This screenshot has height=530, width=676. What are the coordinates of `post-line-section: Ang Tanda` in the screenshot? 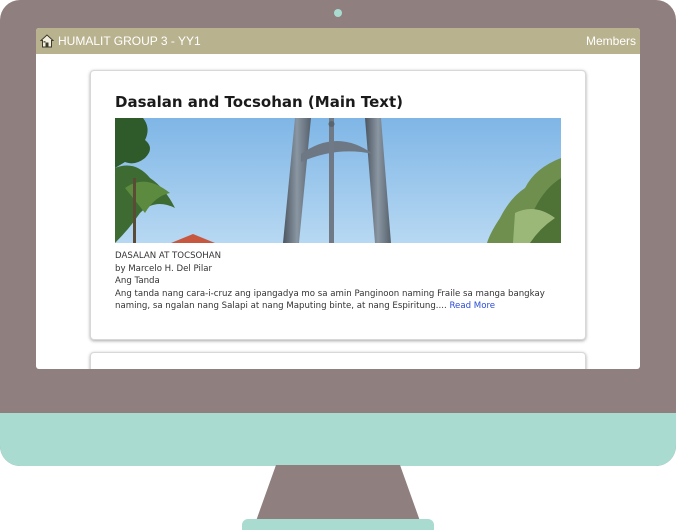 It's located at (137, 281).